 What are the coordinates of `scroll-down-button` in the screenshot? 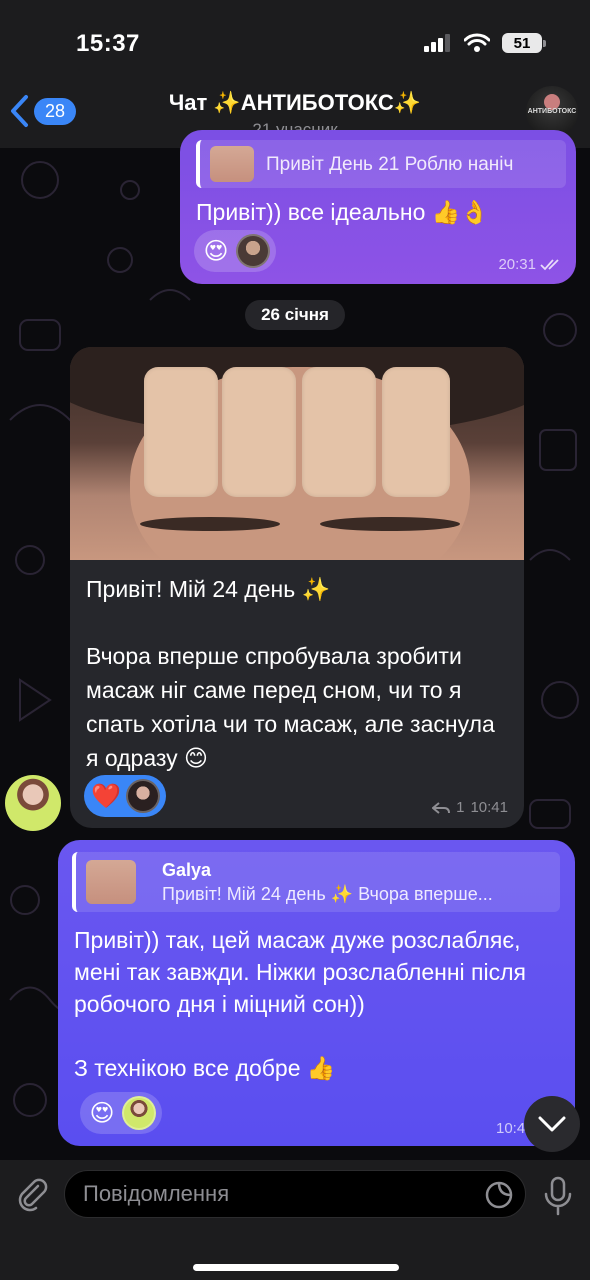 It's located at (552, 1124).